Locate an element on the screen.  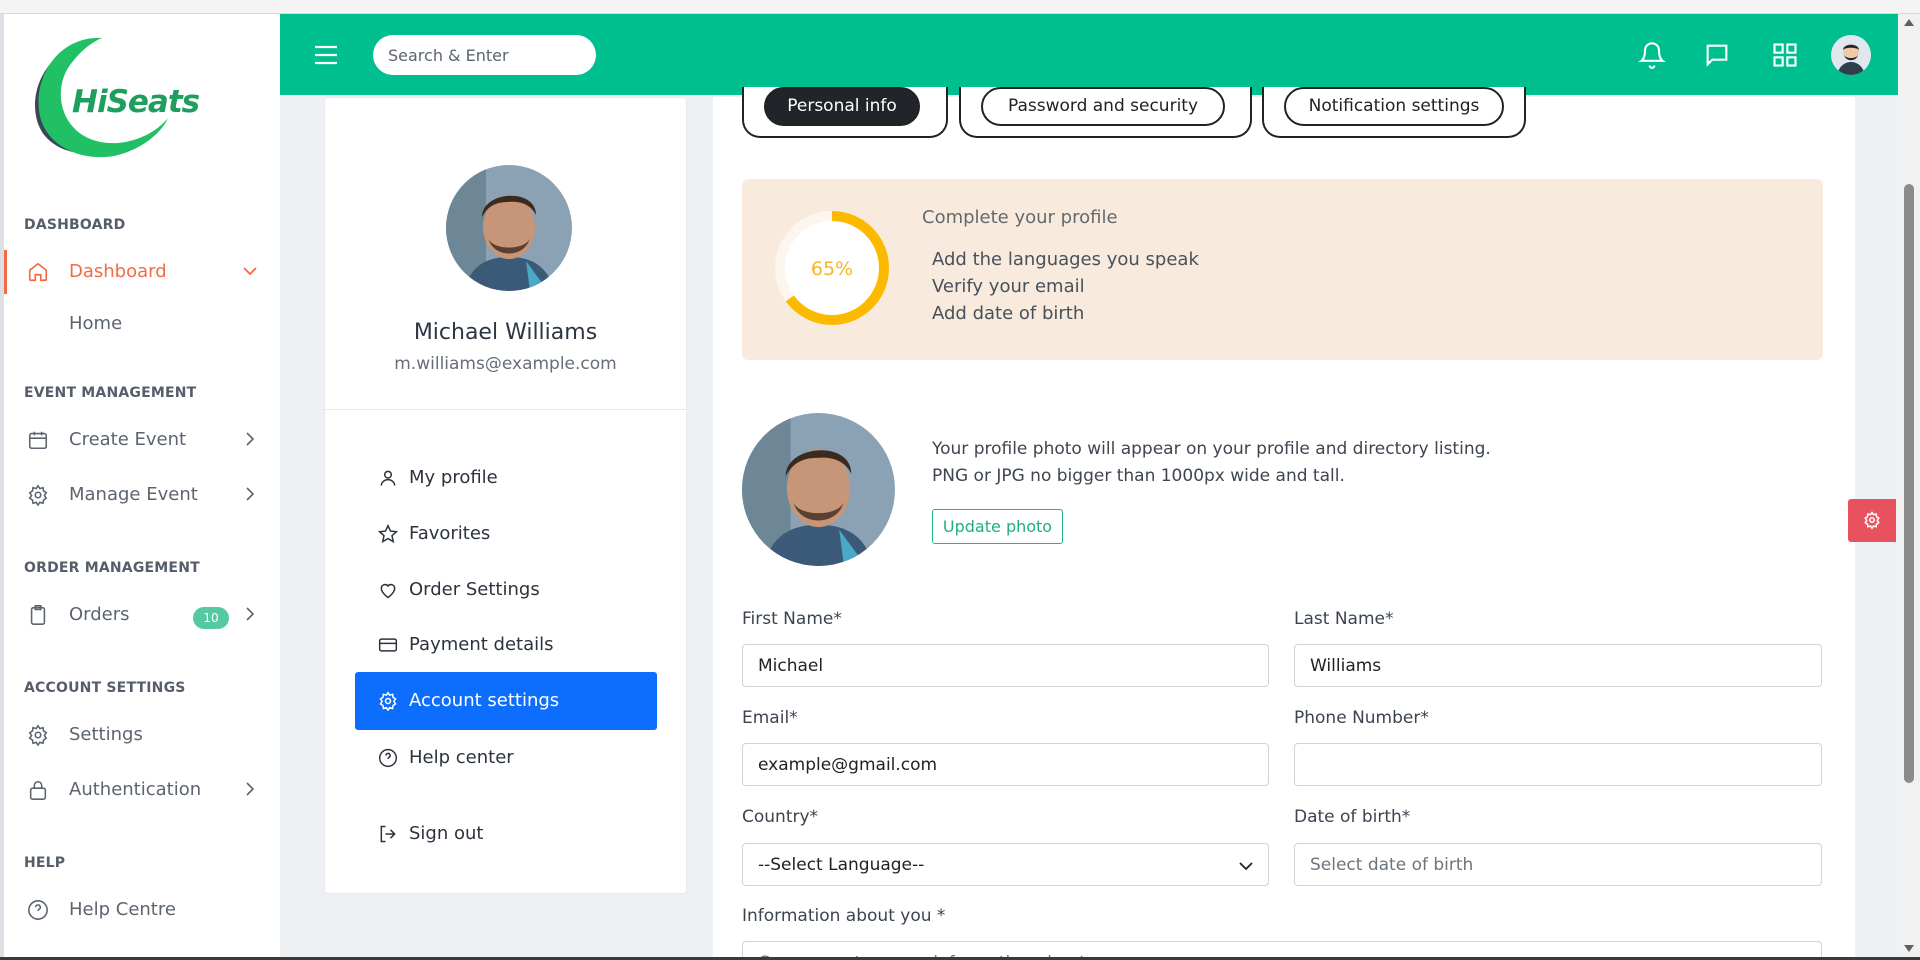
info-label: Information about you * is located at coordinates (844, 916).